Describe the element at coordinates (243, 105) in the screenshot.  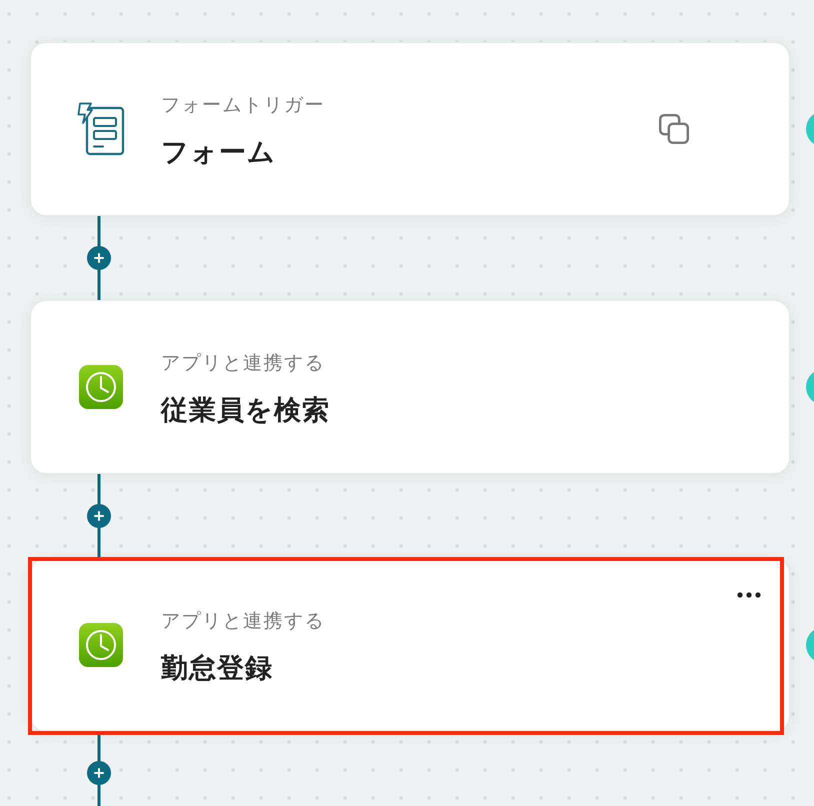
I see `step-label: フォームトリガー` at that location.